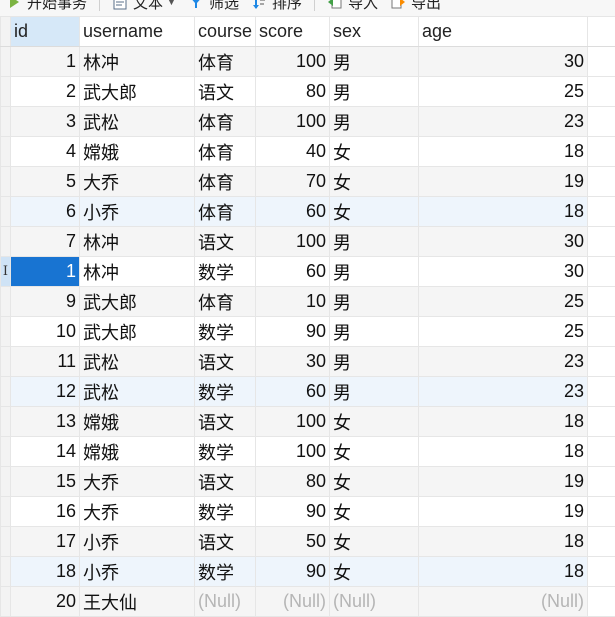 This screenshot has width=615, height=617. What do you see at coordinates (45, 332) in the screenshot?
I see `cell-id: 10` at bounding box center [45, 332].